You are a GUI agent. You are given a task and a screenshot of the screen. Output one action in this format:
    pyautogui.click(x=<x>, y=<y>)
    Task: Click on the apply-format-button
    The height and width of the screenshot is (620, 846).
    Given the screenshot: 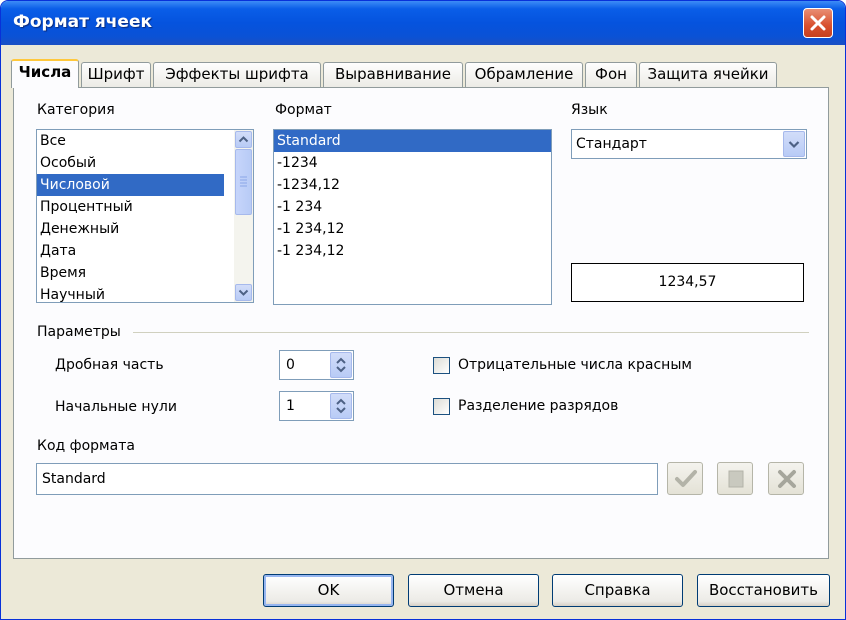 What is the action you would take?
    pyautogui.click(x=685, y=478)
    